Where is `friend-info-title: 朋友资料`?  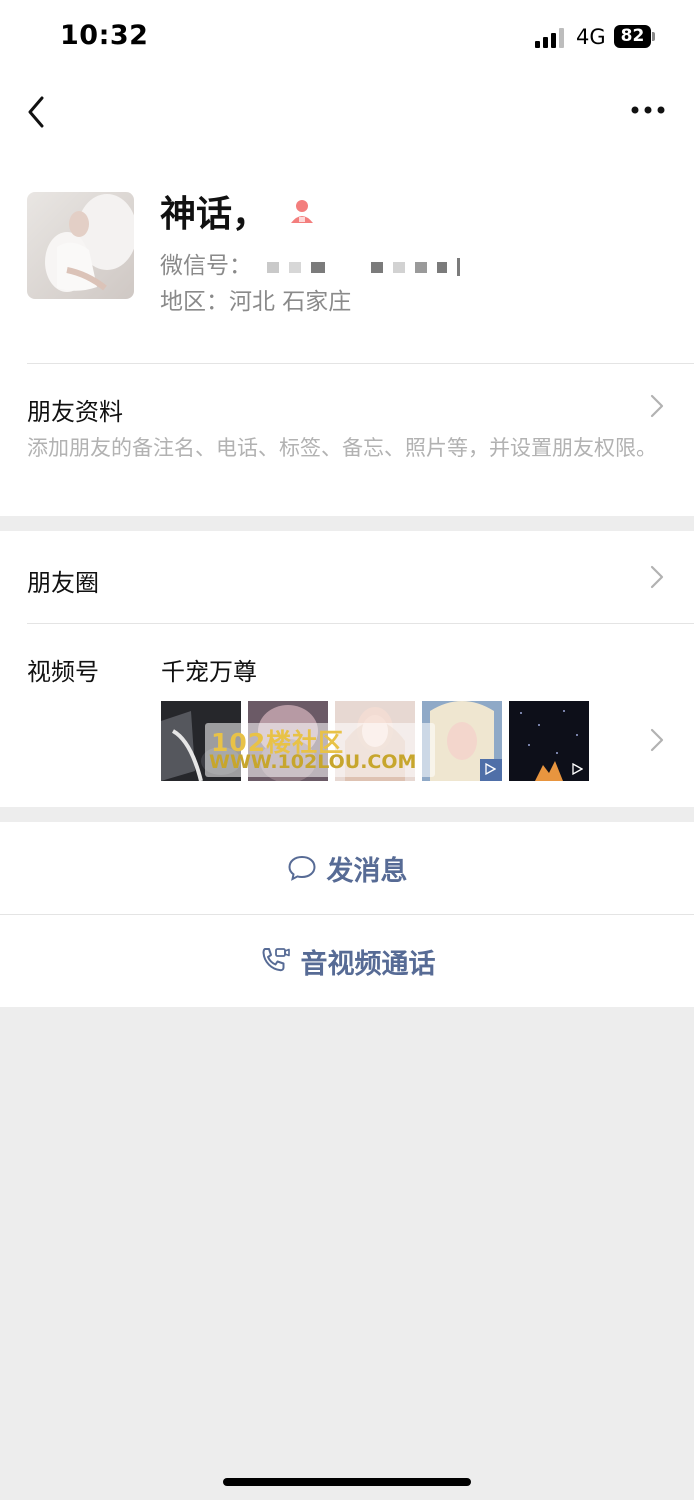 friend-info-title: 朋友资料 is located at coordinates (75, 412).